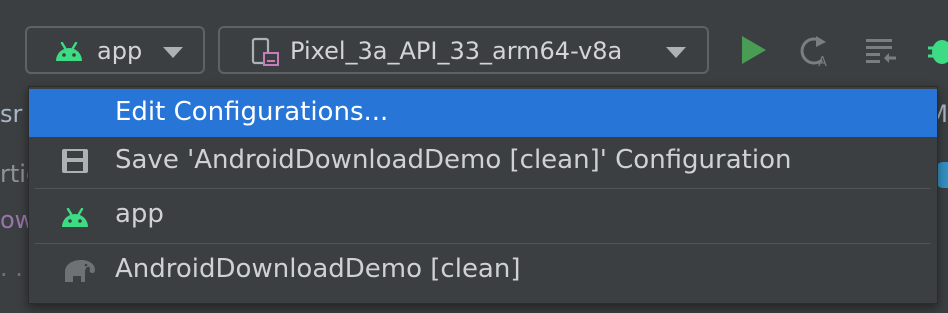  Describe the element at coordinates (75, 164) in the screenshot. I see `save-floppy-icon` at that location.